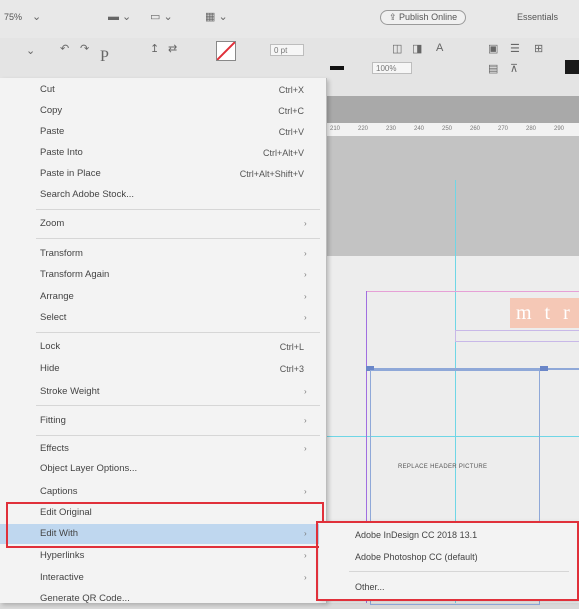 Image resolution: width=579 pixels, height=609 pixels. What do you see at coordinates (163, 369) in the screenshot?
I see `menu-item-hide: Hide Ctrl+3` at bounding box center [163, 369].